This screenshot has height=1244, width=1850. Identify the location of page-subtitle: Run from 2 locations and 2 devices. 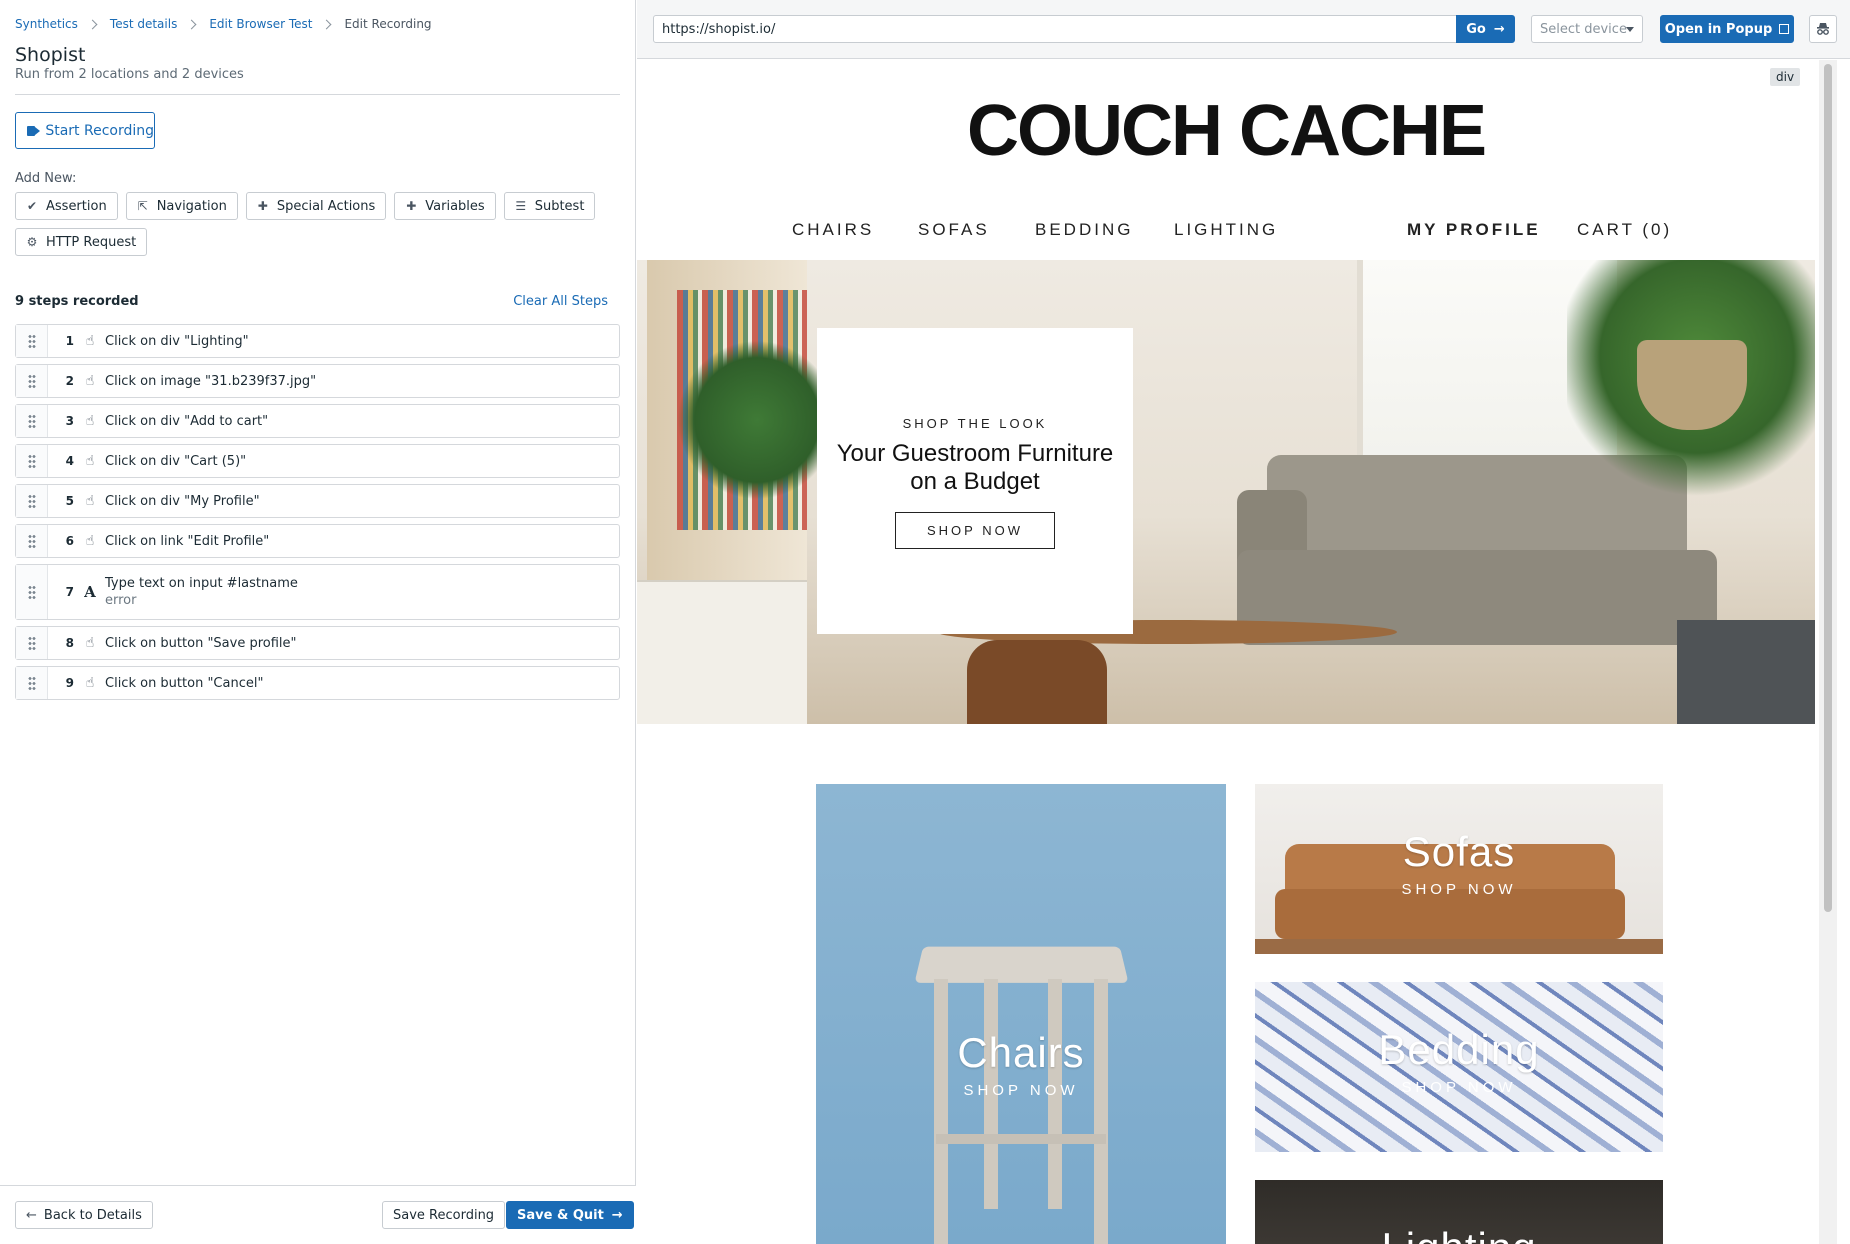
(129, 74).